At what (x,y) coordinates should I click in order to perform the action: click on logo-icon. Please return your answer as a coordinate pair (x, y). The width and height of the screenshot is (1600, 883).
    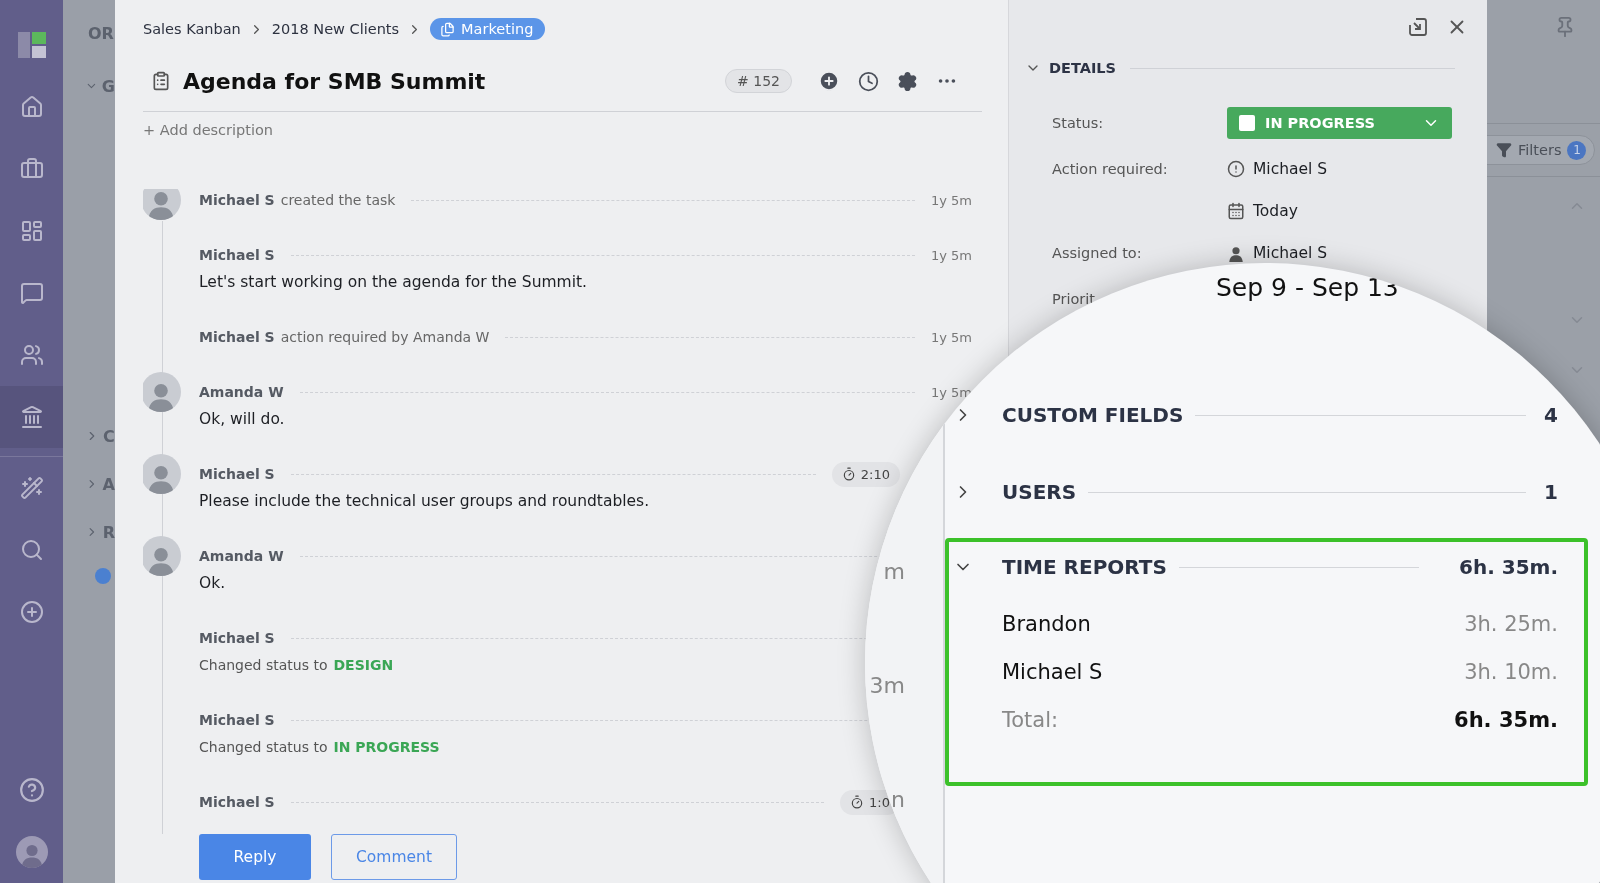
    Looking at the image, I should click on (31, 45).